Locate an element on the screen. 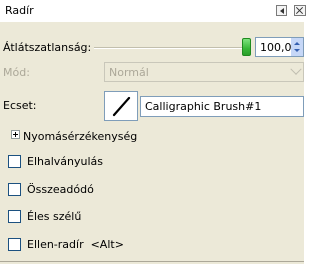 Image resolution: width=320 pixels, height=264 pixels. fade-label: Elhalványulás is located at coordinates (65, 161).